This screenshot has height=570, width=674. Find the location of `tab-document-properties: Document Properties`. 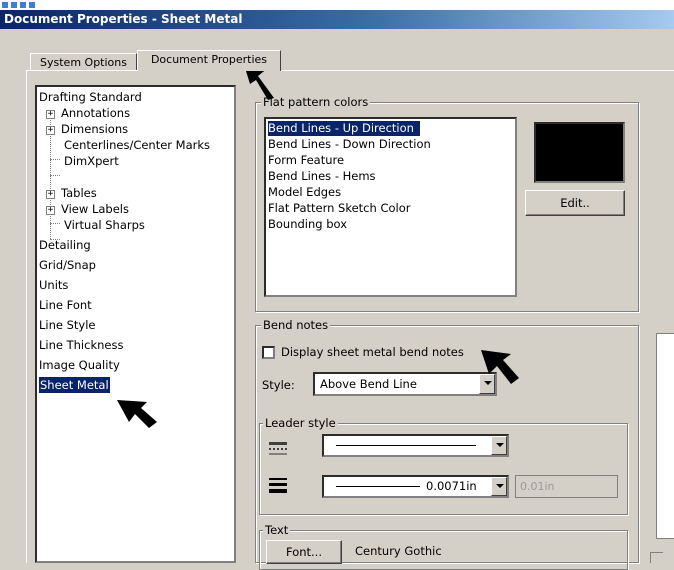

tab-document-properties: Document Properties is located at coordinates (209, 60).